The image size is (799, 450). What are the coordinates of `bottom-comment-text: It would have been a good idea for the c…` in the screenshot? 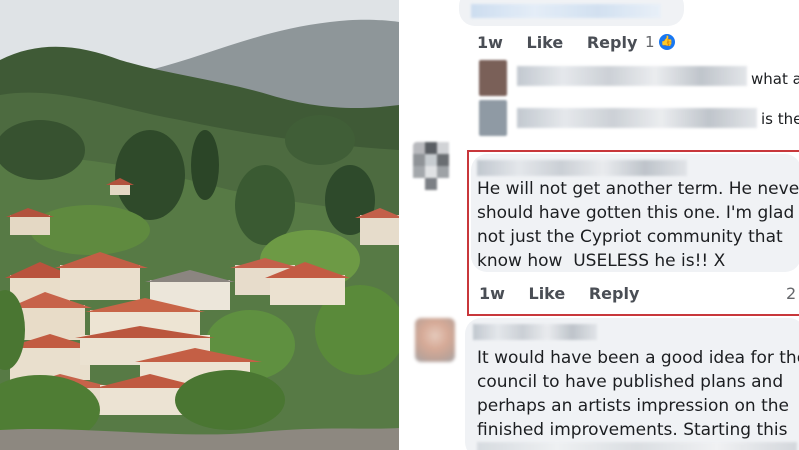 It's located at (638, 394).